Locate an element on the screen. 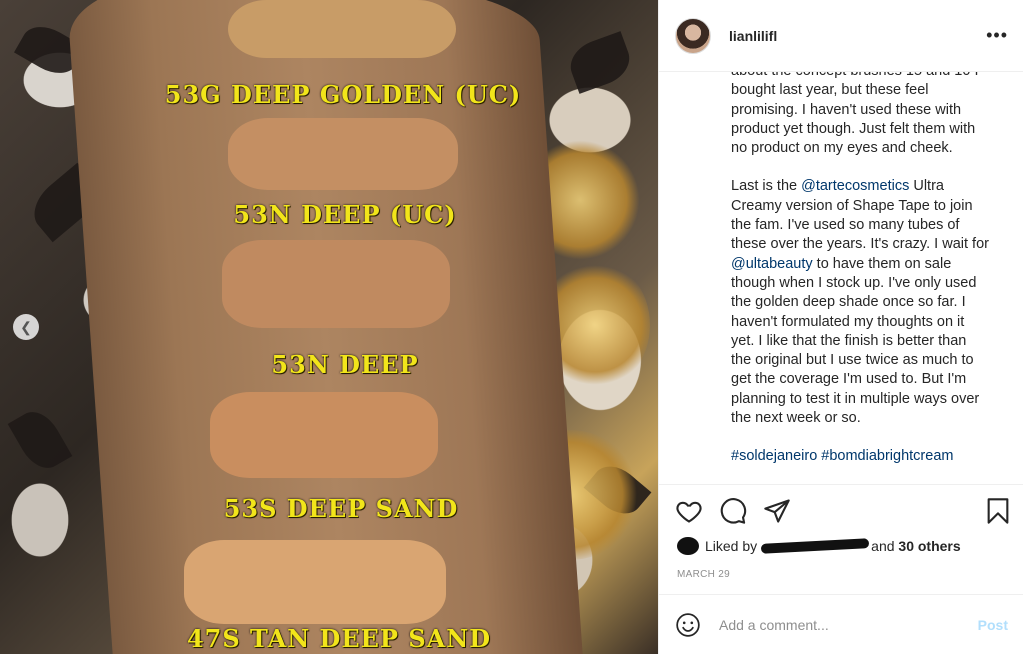  redacted-username is located at coordinates (815, 546).